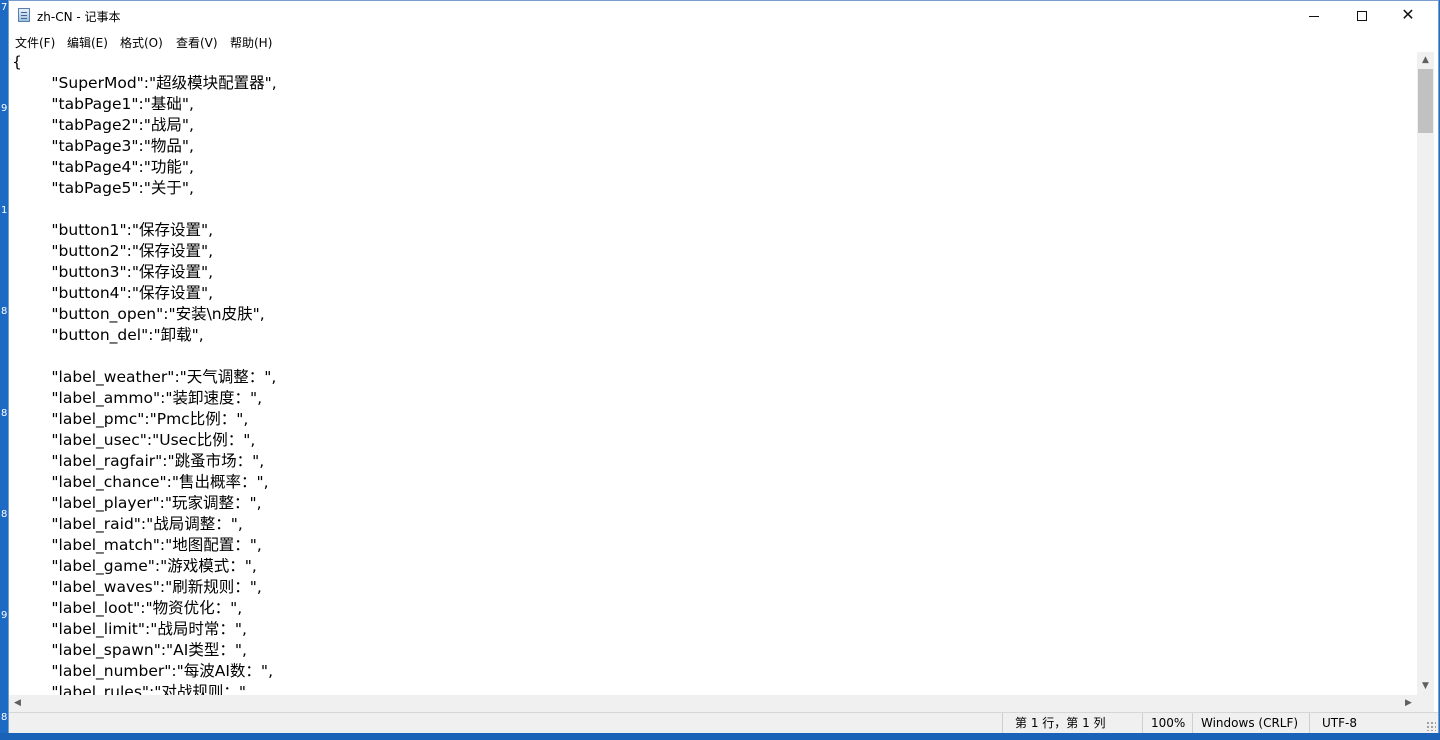  I want to click on scroll-right-icon: ▶, so click(1408, 703).